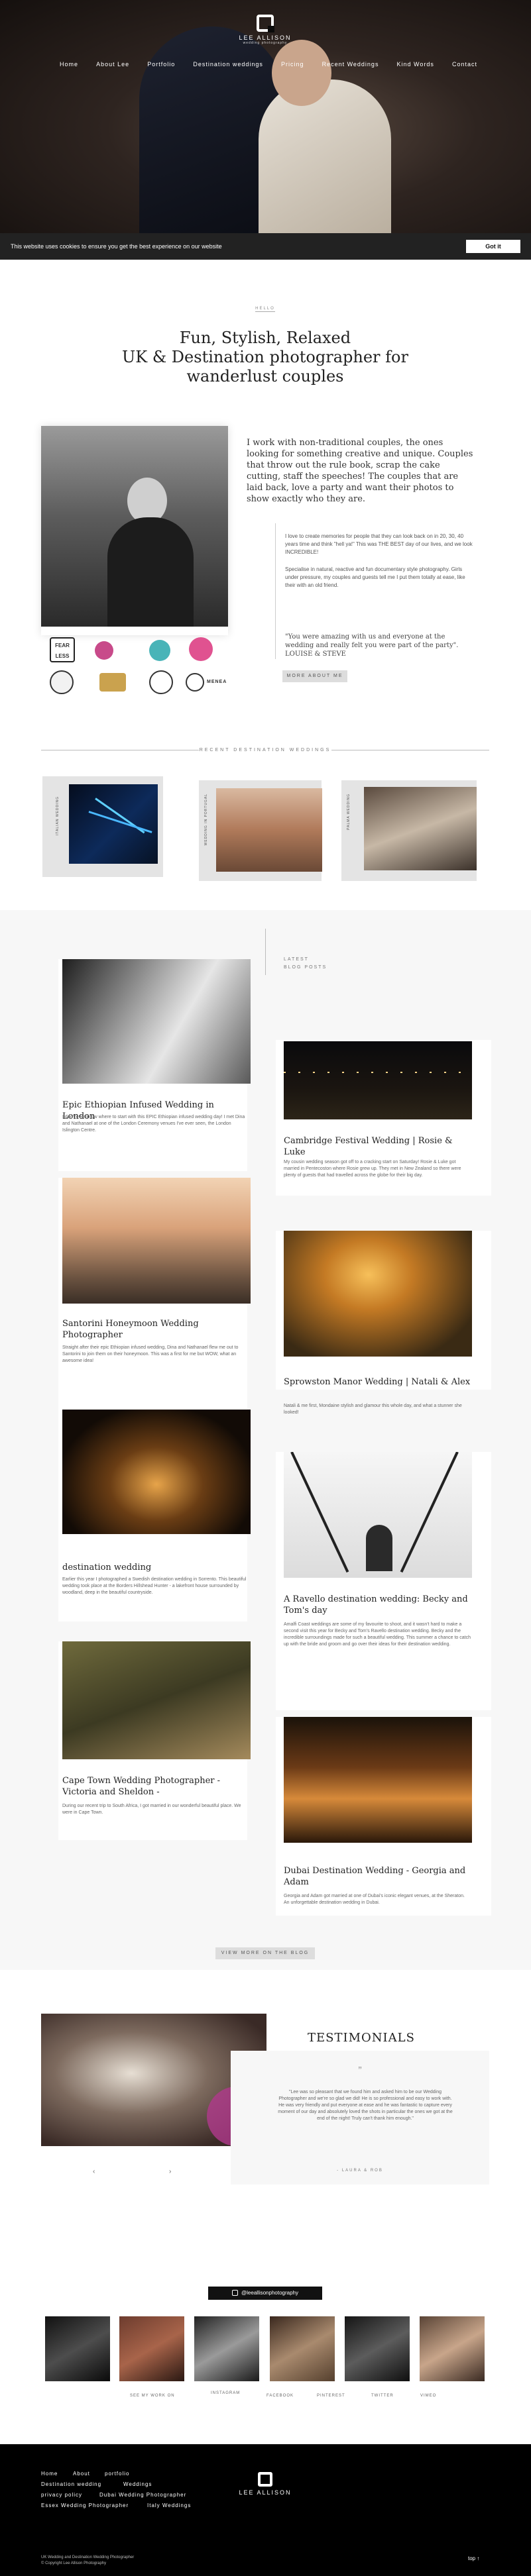 The width and height of the screenshot is (531, 2576). Describe the element at coordinates (360, 2171) in the screenshot. I see `testimonial-author: - LAURA & ROB` at that location.